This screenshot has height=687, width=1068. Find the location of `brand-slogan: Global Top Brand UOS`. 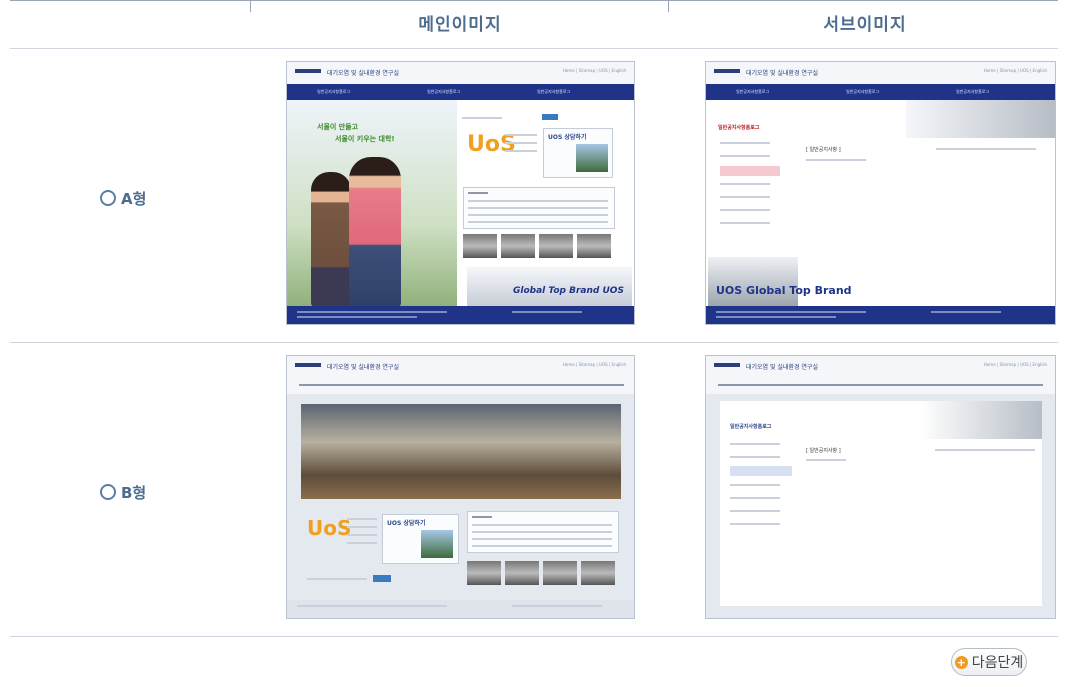

brand-slogan: Global Top Brand UOS is located at coordinates (568, 291).